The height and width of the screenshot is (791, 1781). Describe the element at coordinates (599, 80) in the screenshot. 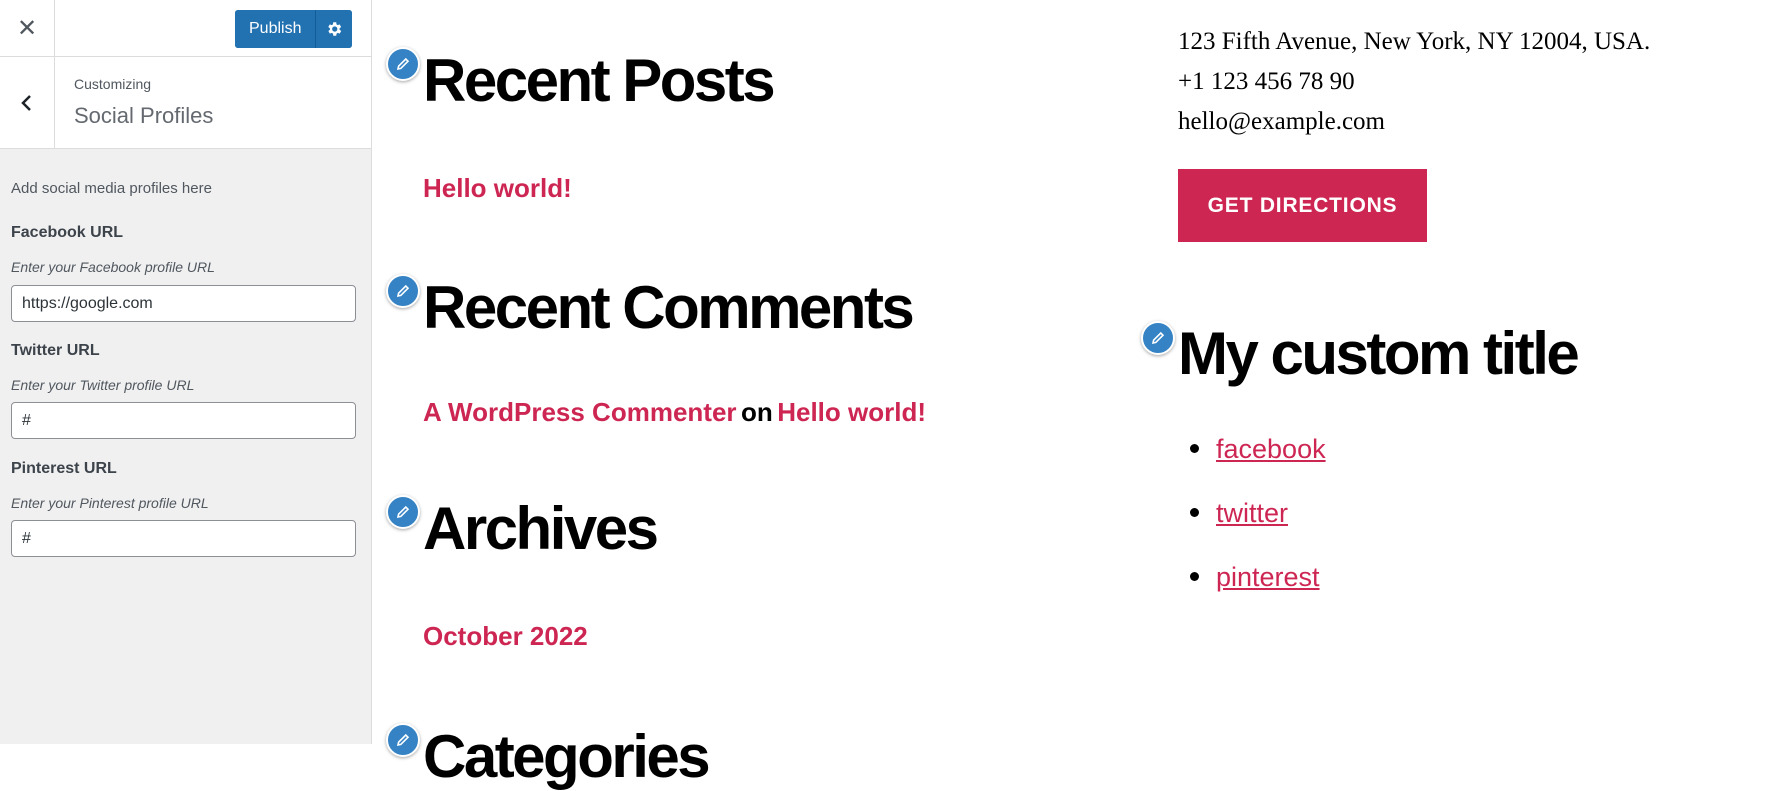

I see `widget-title-recent-posts: Recent Posts` at that location.